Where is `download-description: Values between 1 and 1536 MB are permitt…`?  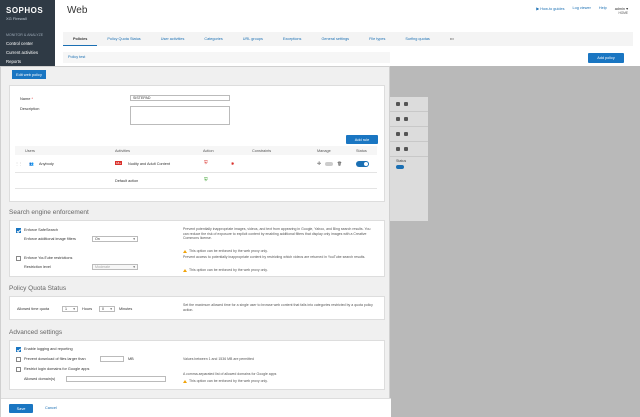 download-description: Values between 1 and 1536 MB are permitt… is located at coordinates (218, 359).